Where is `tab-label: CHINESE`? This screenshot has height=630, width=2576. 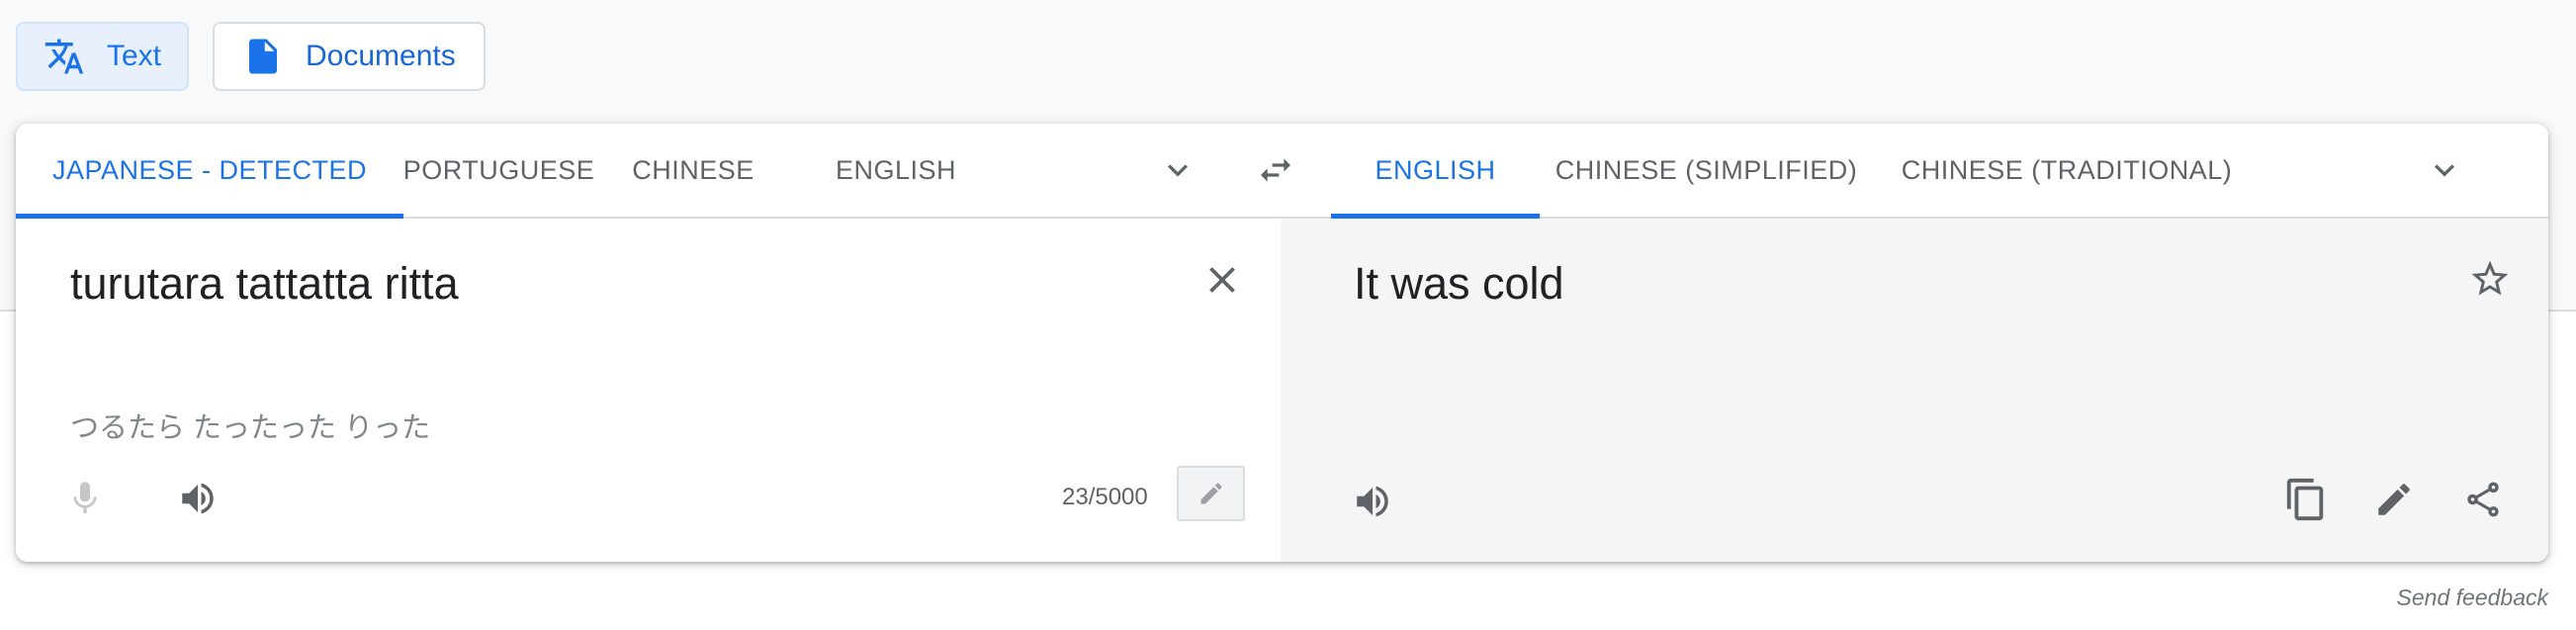
tab-label: CHINESE is located at coordinates (693, 169).